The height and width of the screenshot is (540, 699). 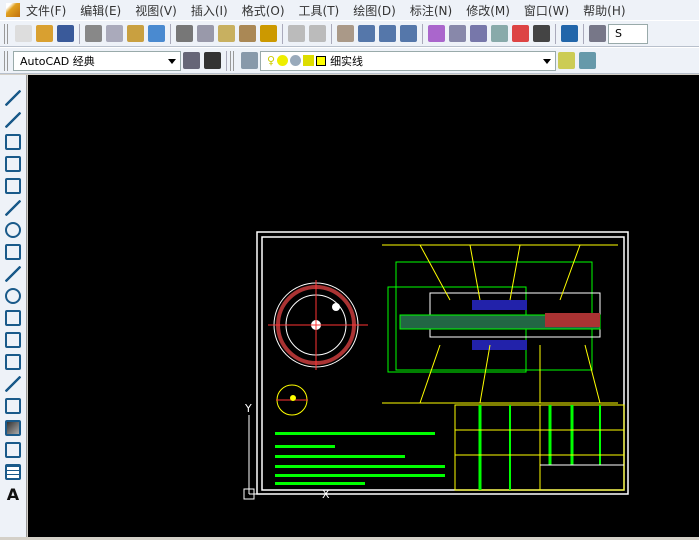 What do you see at coordinates (100, 10) in the screenshot?
I see `menu-edit: 编辑(E)` at bounding box center [100, 10].